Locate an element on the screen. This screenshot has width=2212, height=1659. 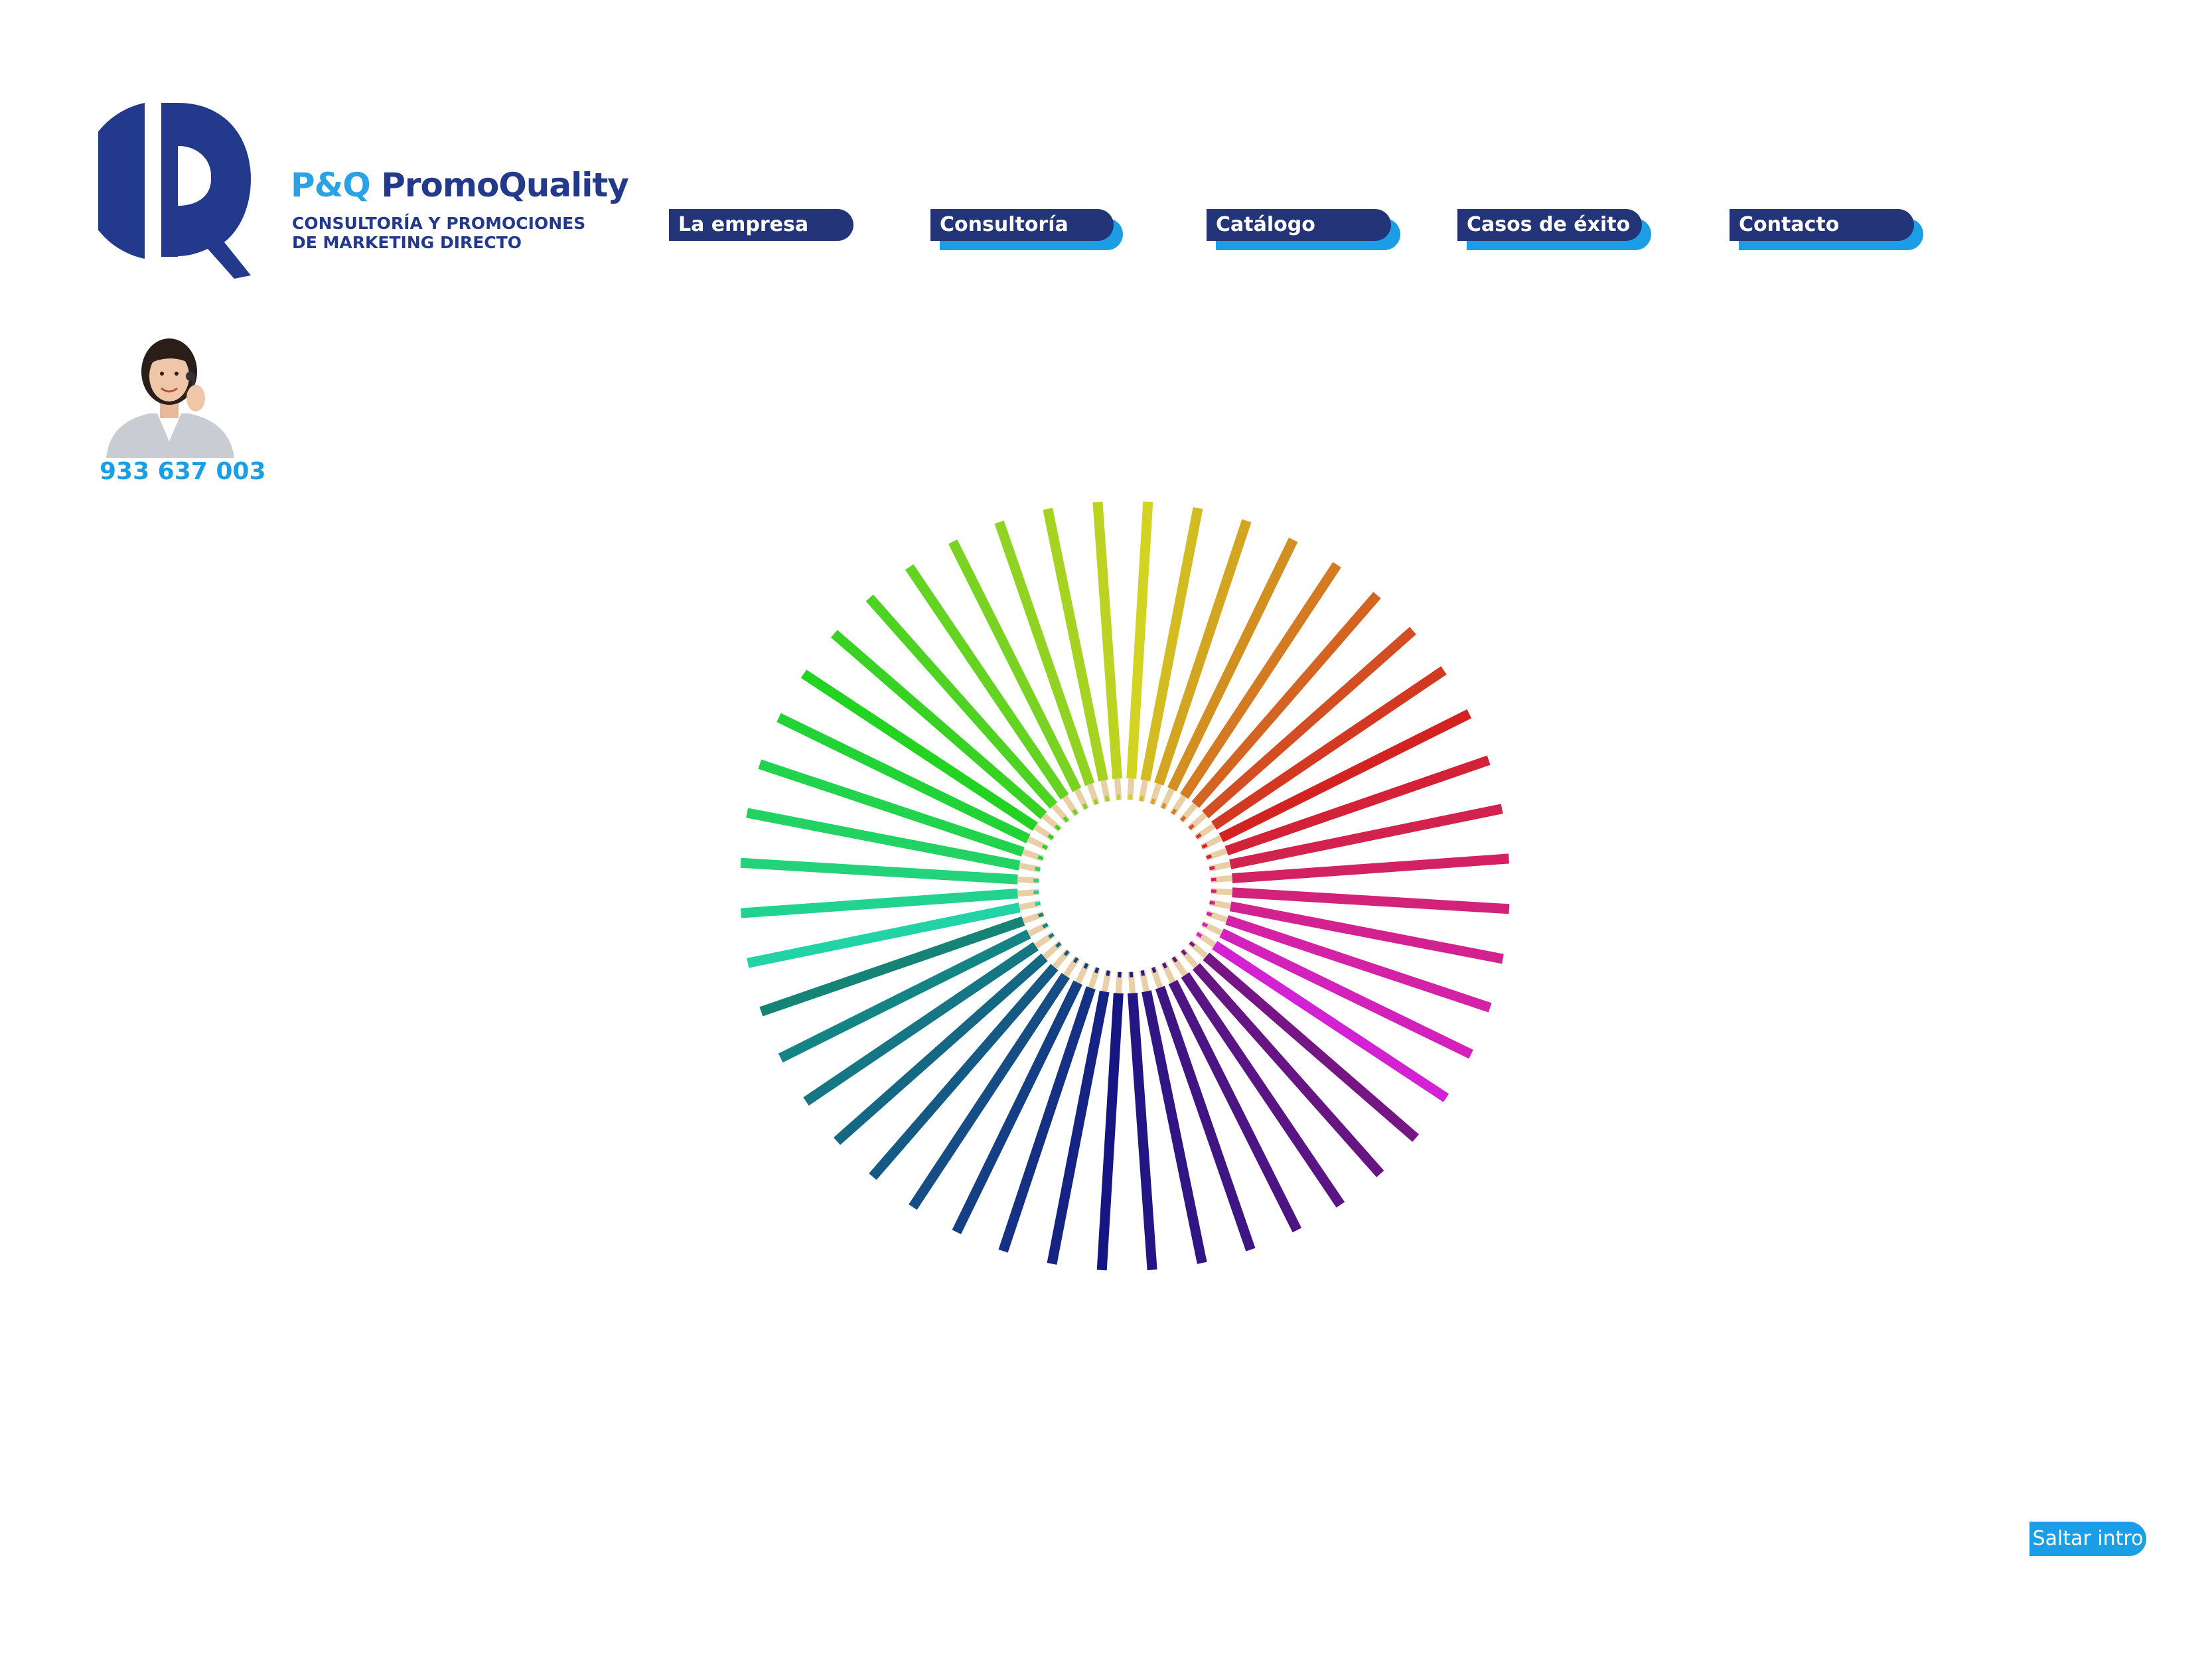
brand-name: P&Q PromoQuality is located at coordinates (460, 185).